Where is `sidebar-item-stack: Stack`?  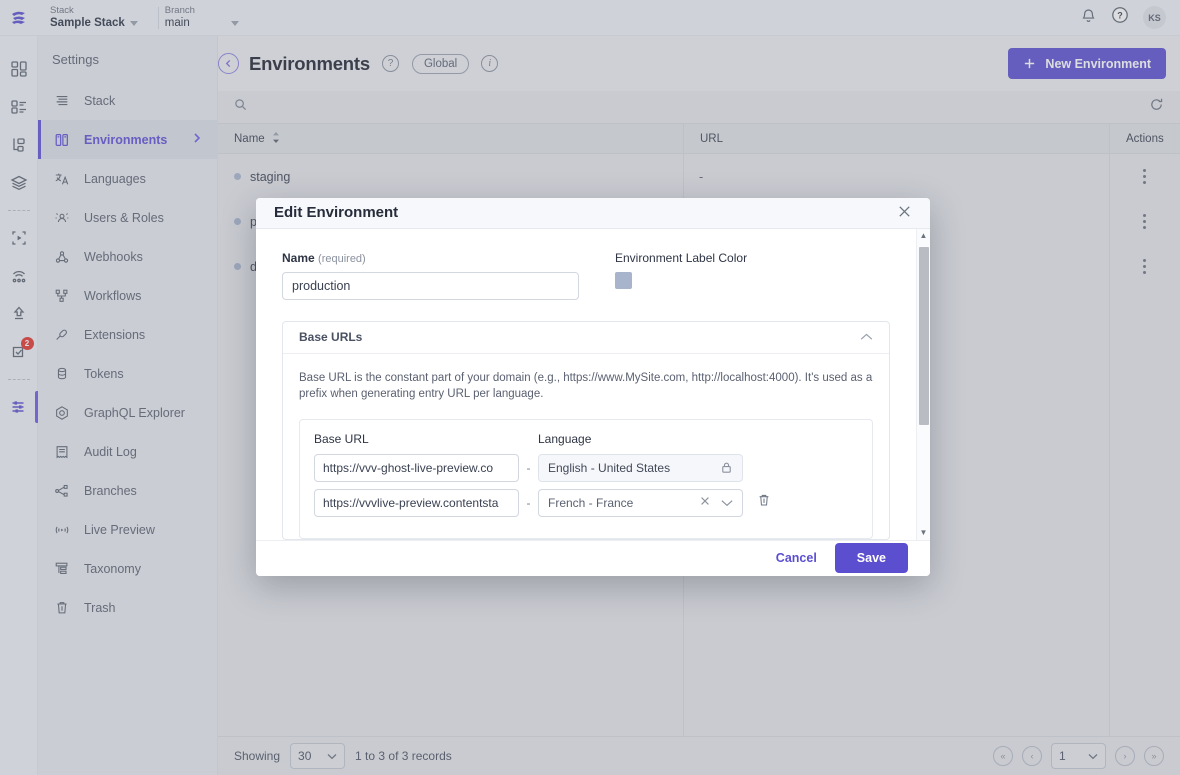 sidebar-item-stack: Stack is located at coordinates (127, 100).